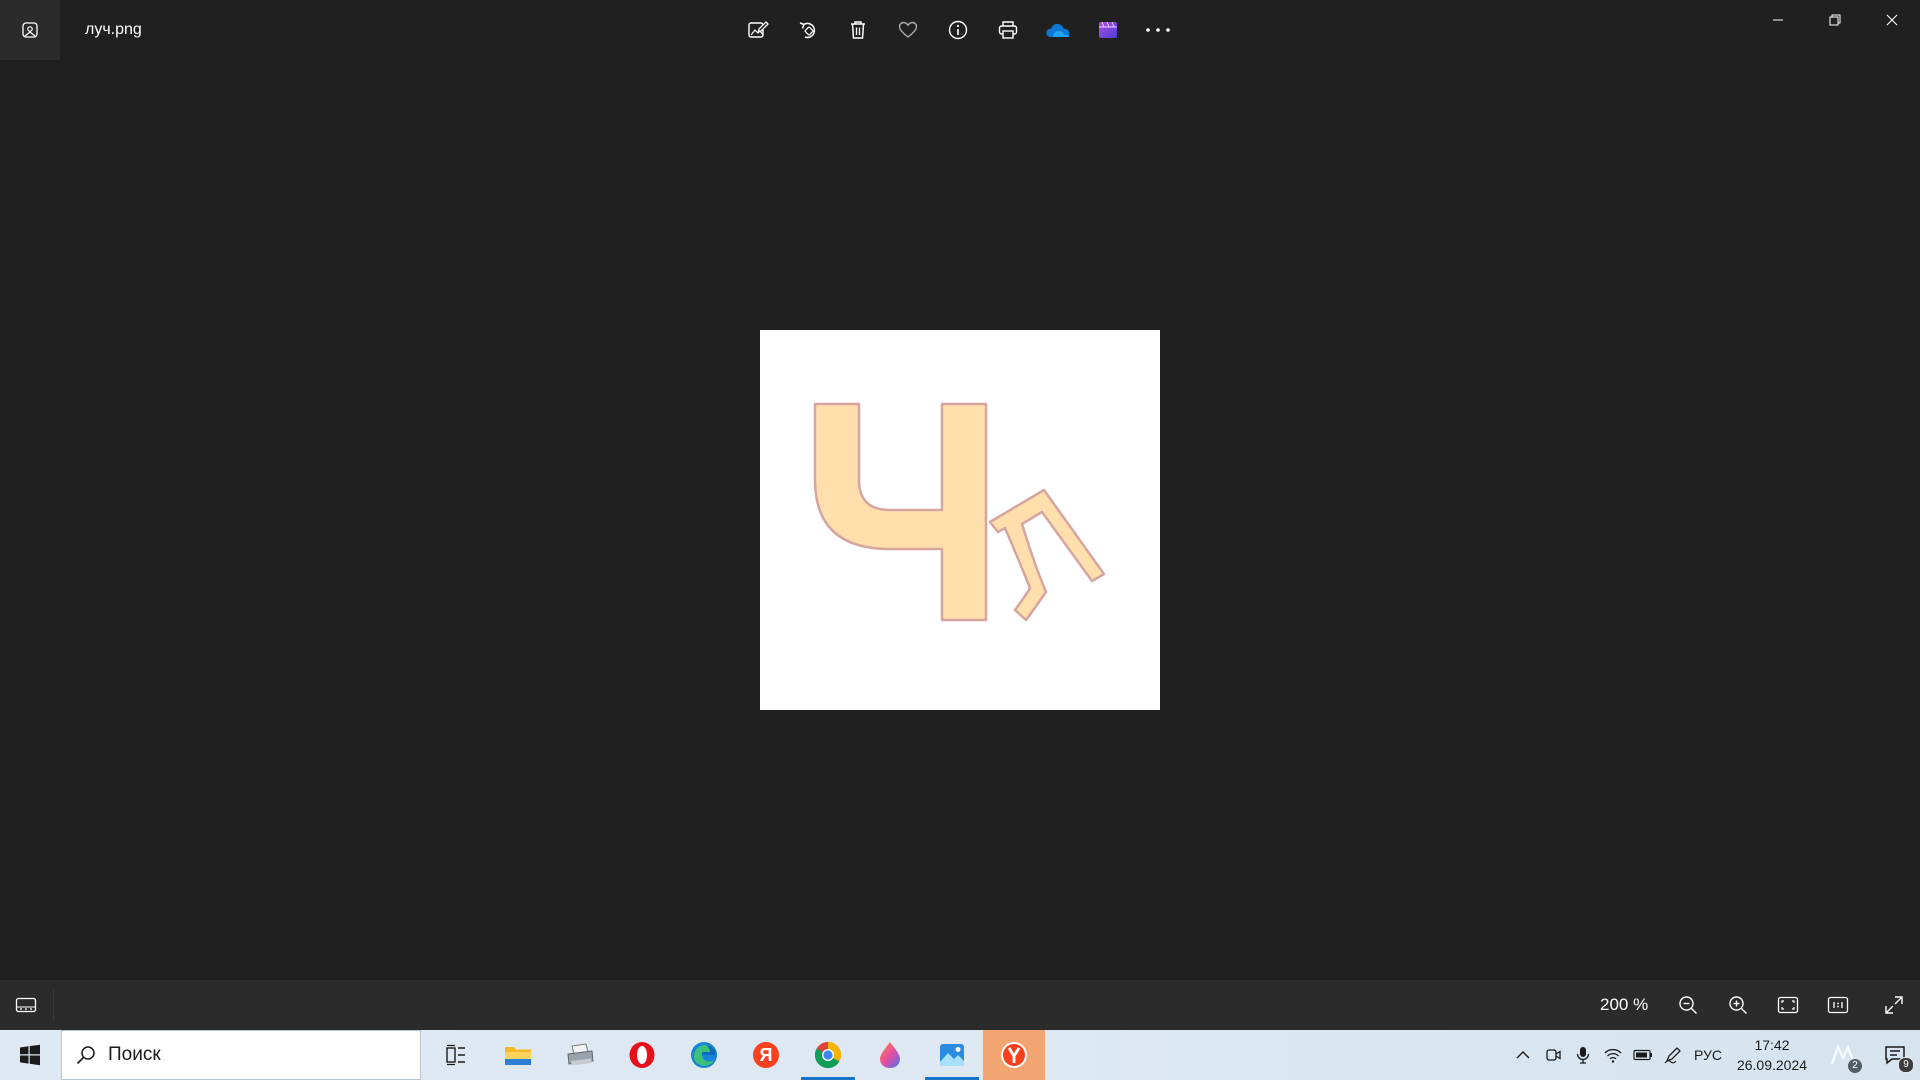 This screenshot has width=1920, height=1080. What do you see at coordinates (1845, 1055) in the screenshot?
I see `meet-now-button: 2` at bounding box center [1845, 1055].